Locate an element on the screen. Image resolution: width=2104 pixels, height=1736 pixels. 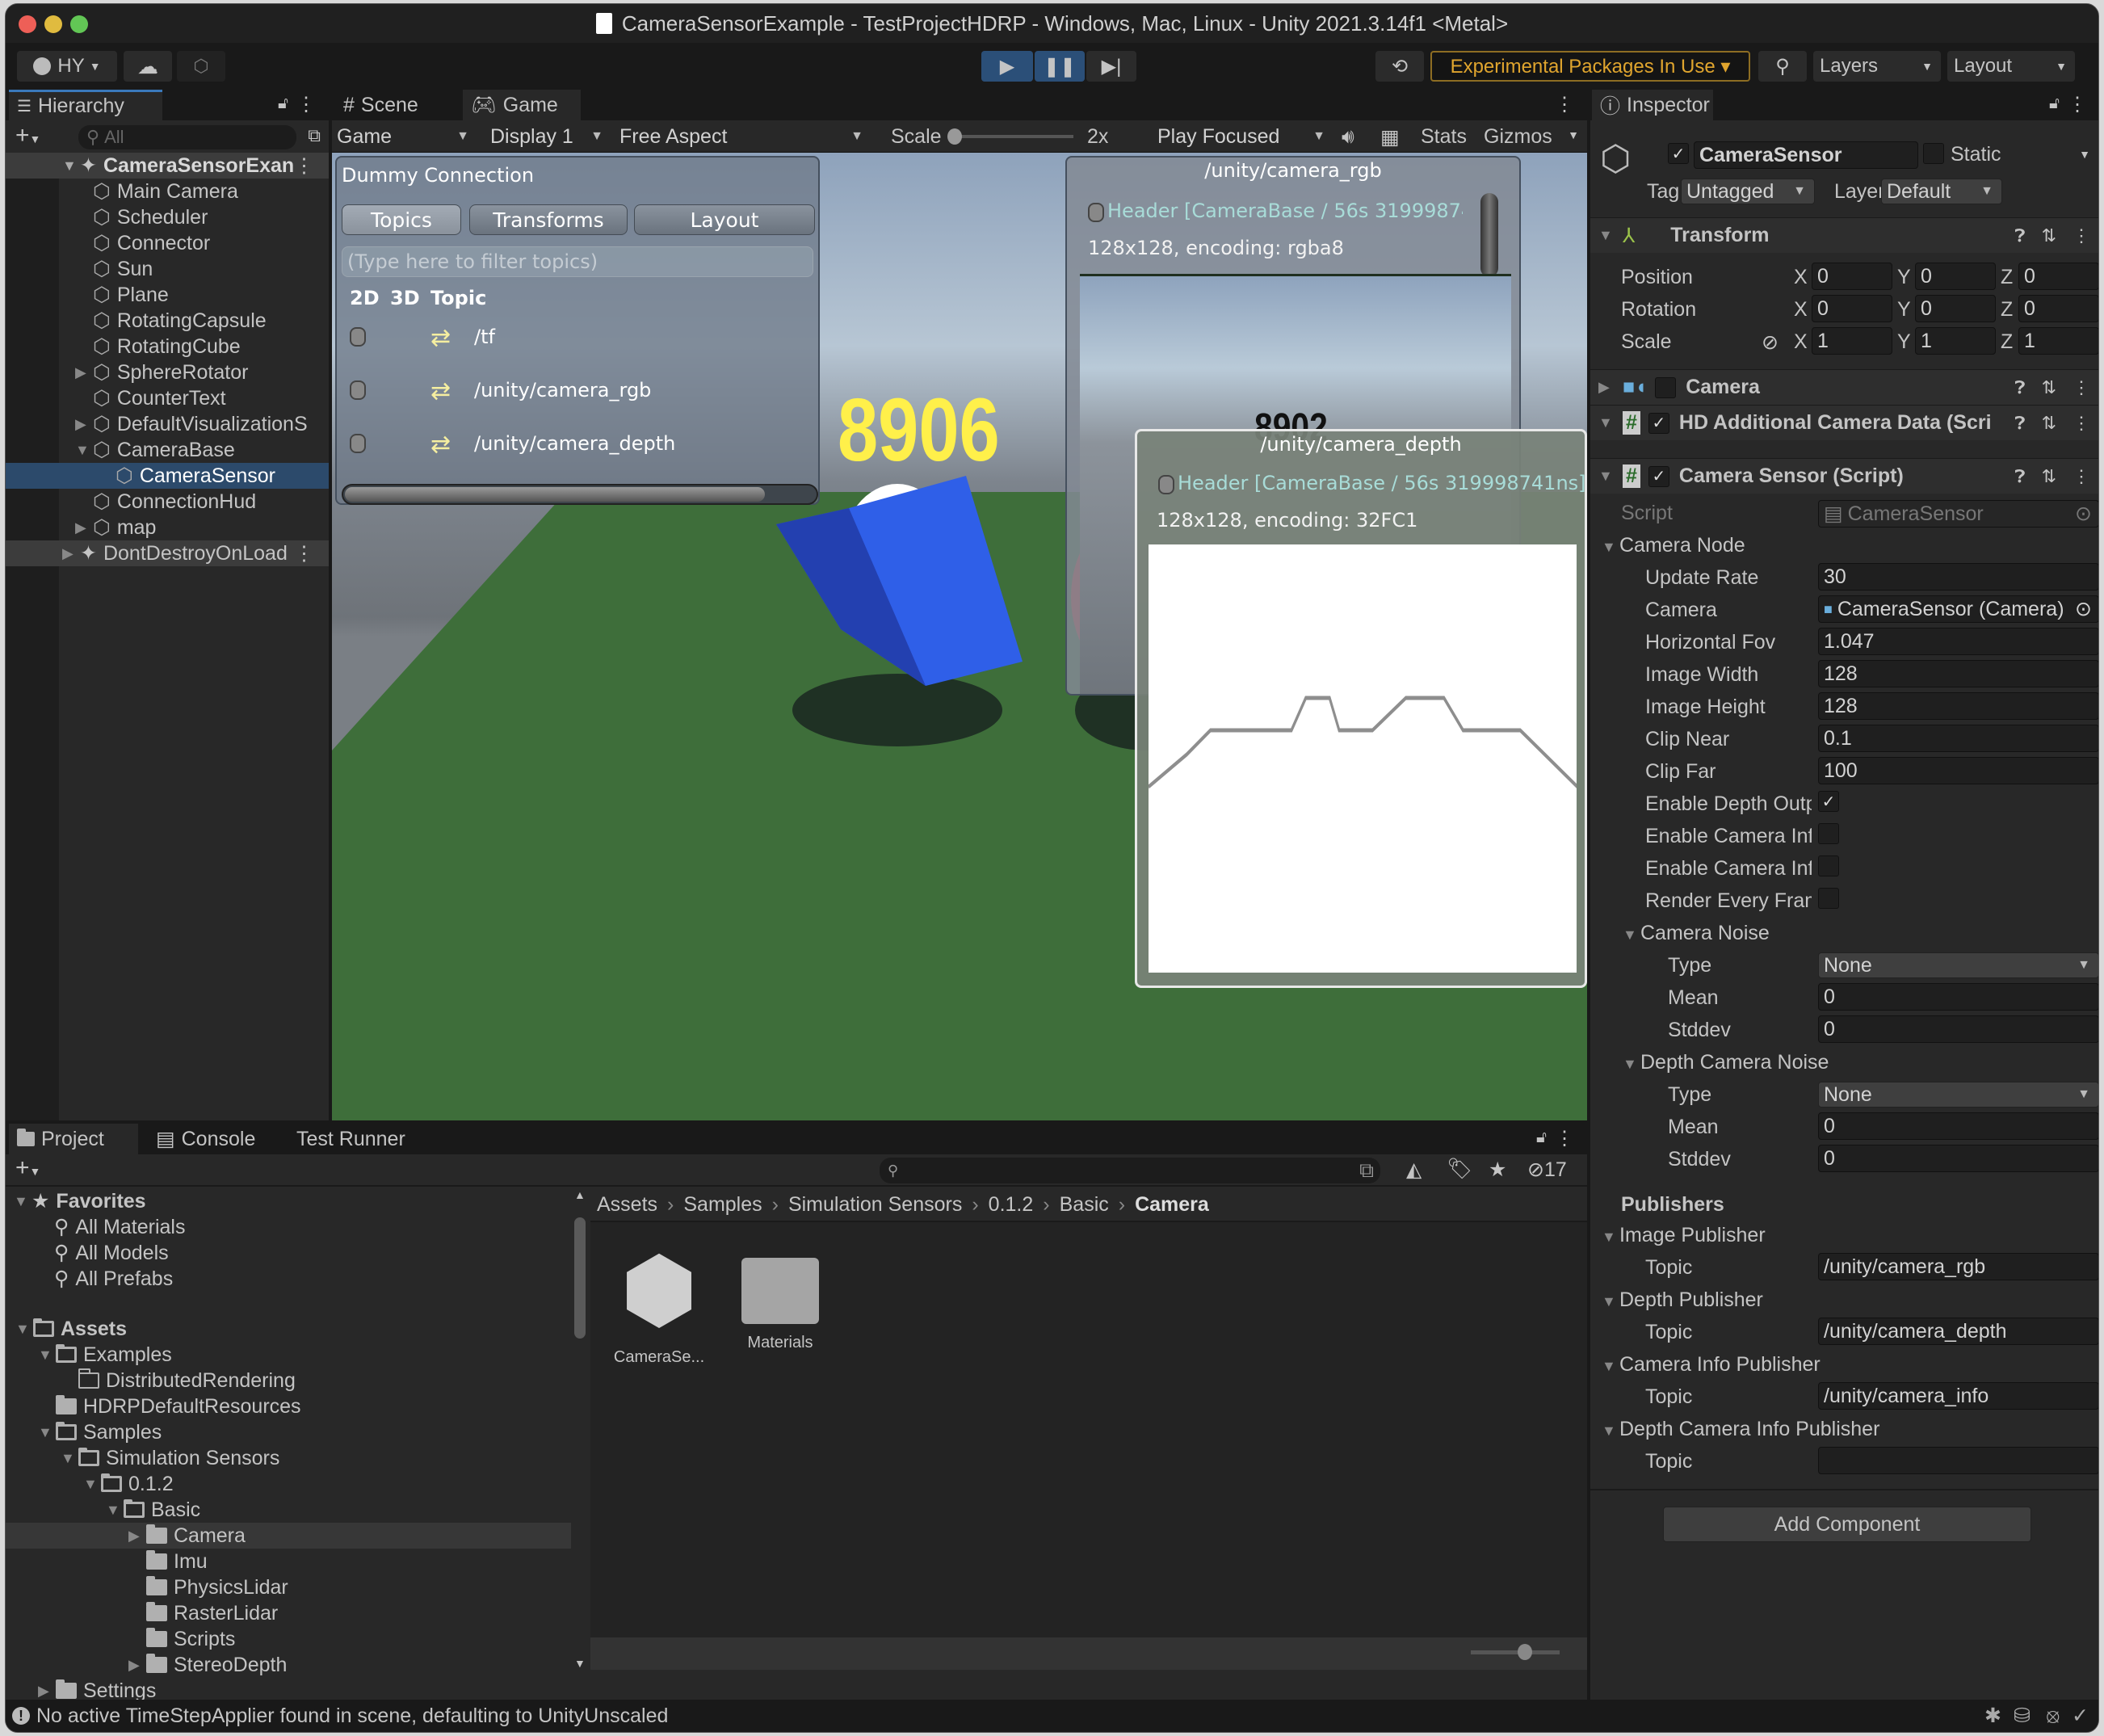
scrollbar-thumb is located at coordinates (555, 494).